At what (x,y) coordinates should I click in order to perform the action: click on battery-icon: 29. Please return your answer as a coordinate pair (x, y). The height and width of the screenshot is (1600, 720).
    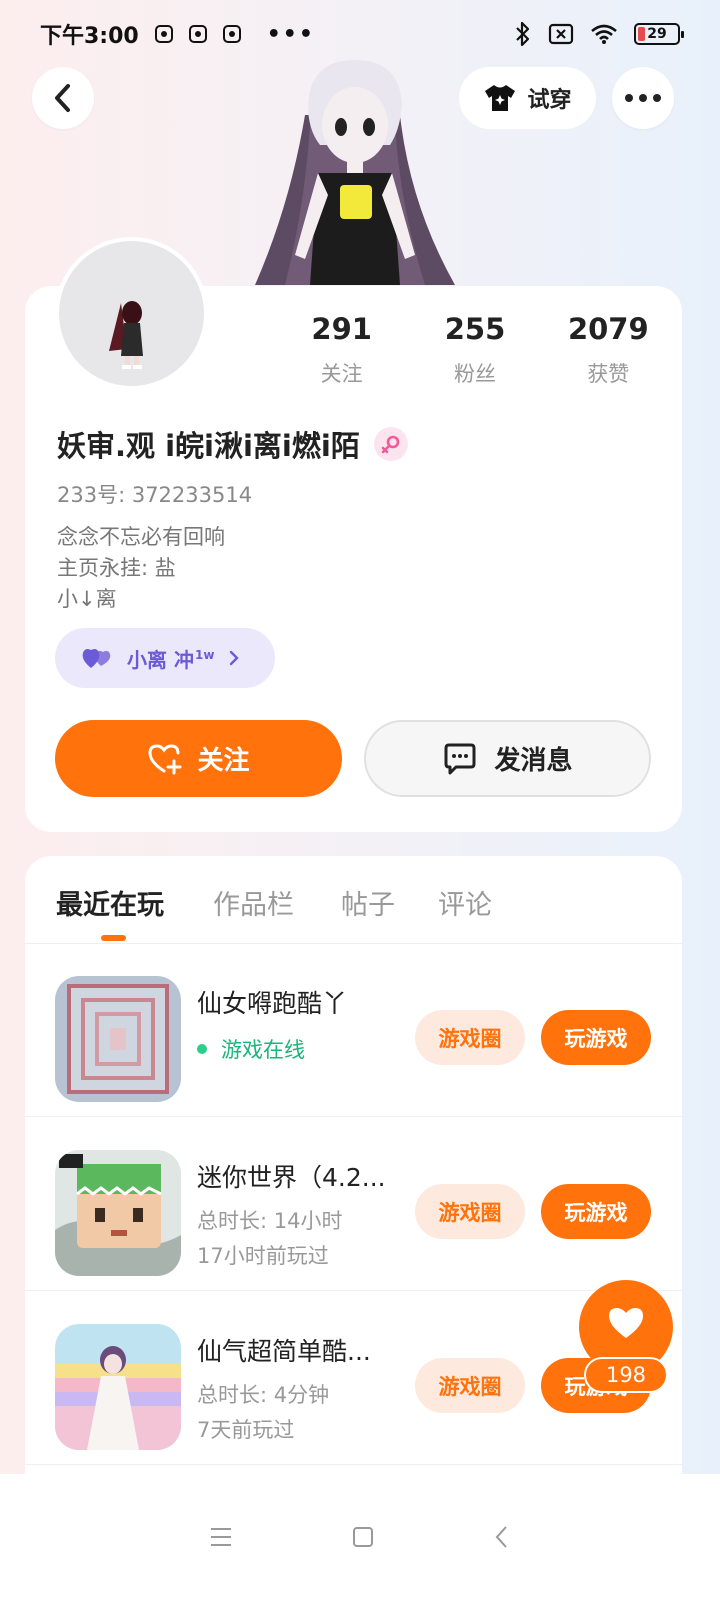
    Looking at the image, I should click on (659, 34).